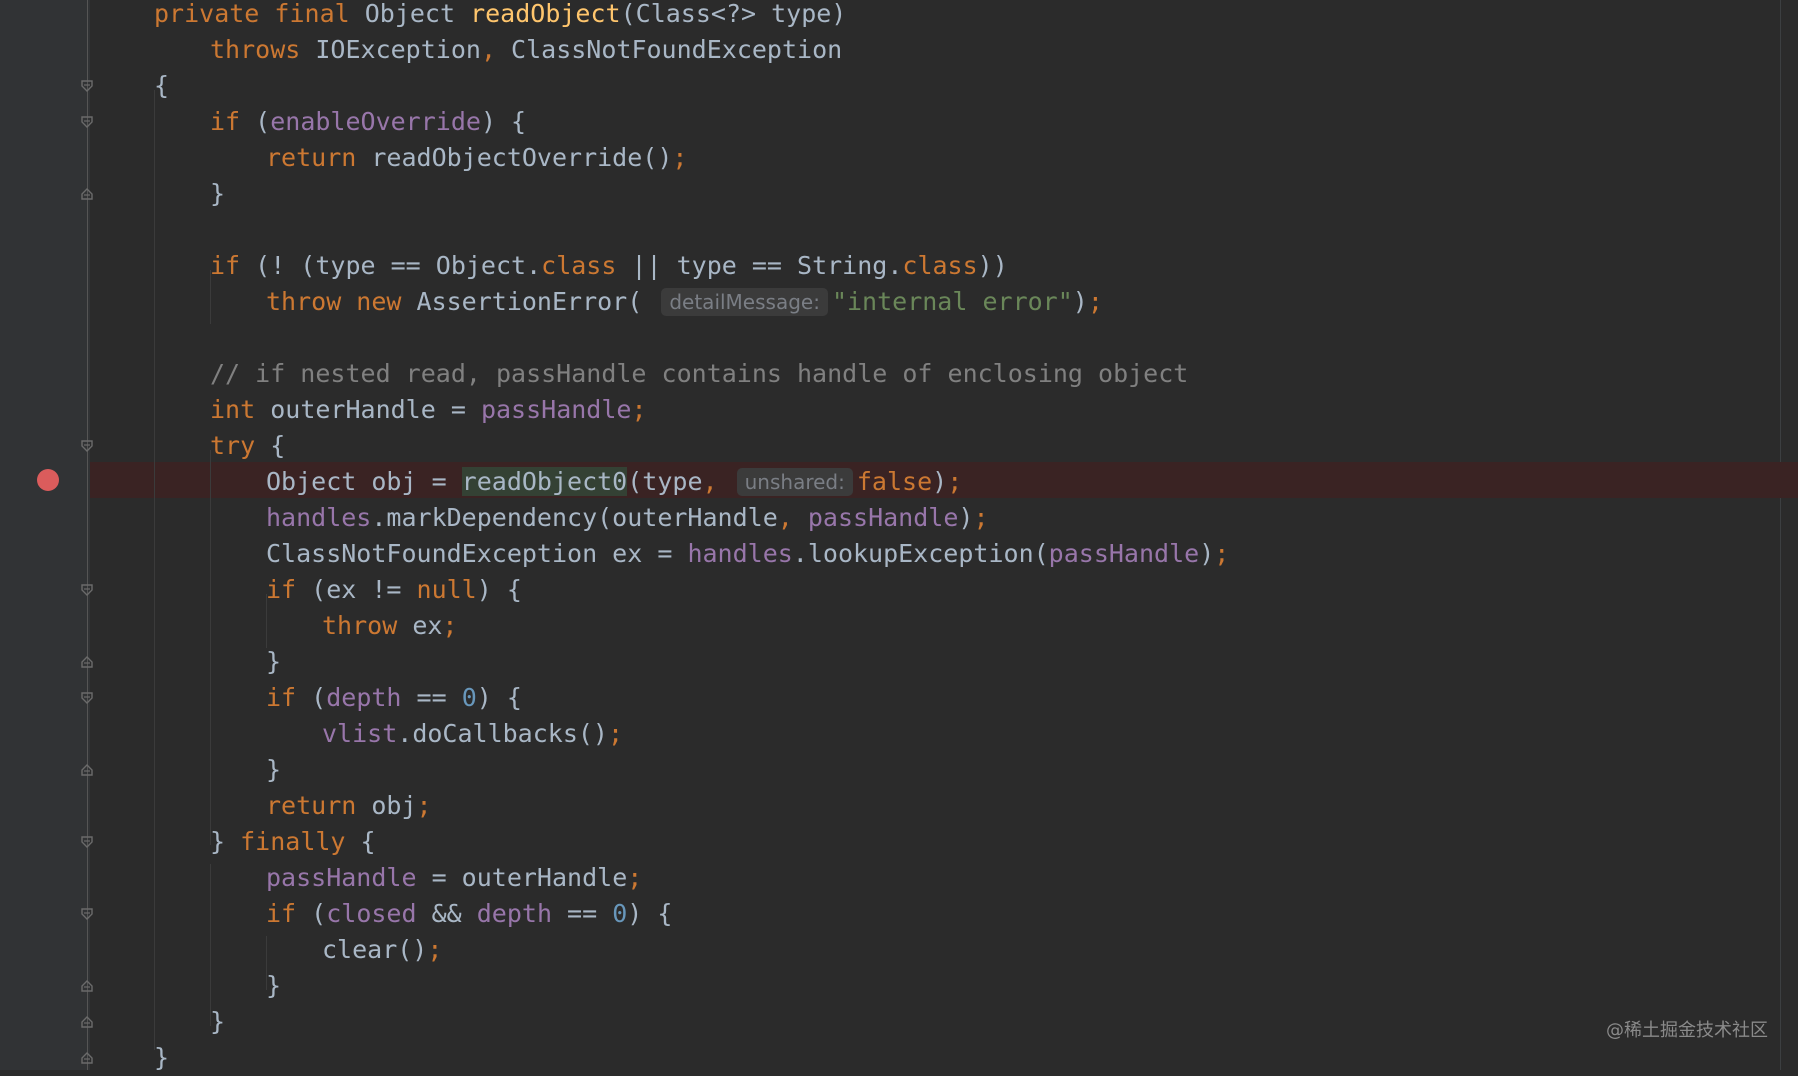  Describe the element at coordinates (154, 570) in the screenshot. I see `indent-guide` at that location.